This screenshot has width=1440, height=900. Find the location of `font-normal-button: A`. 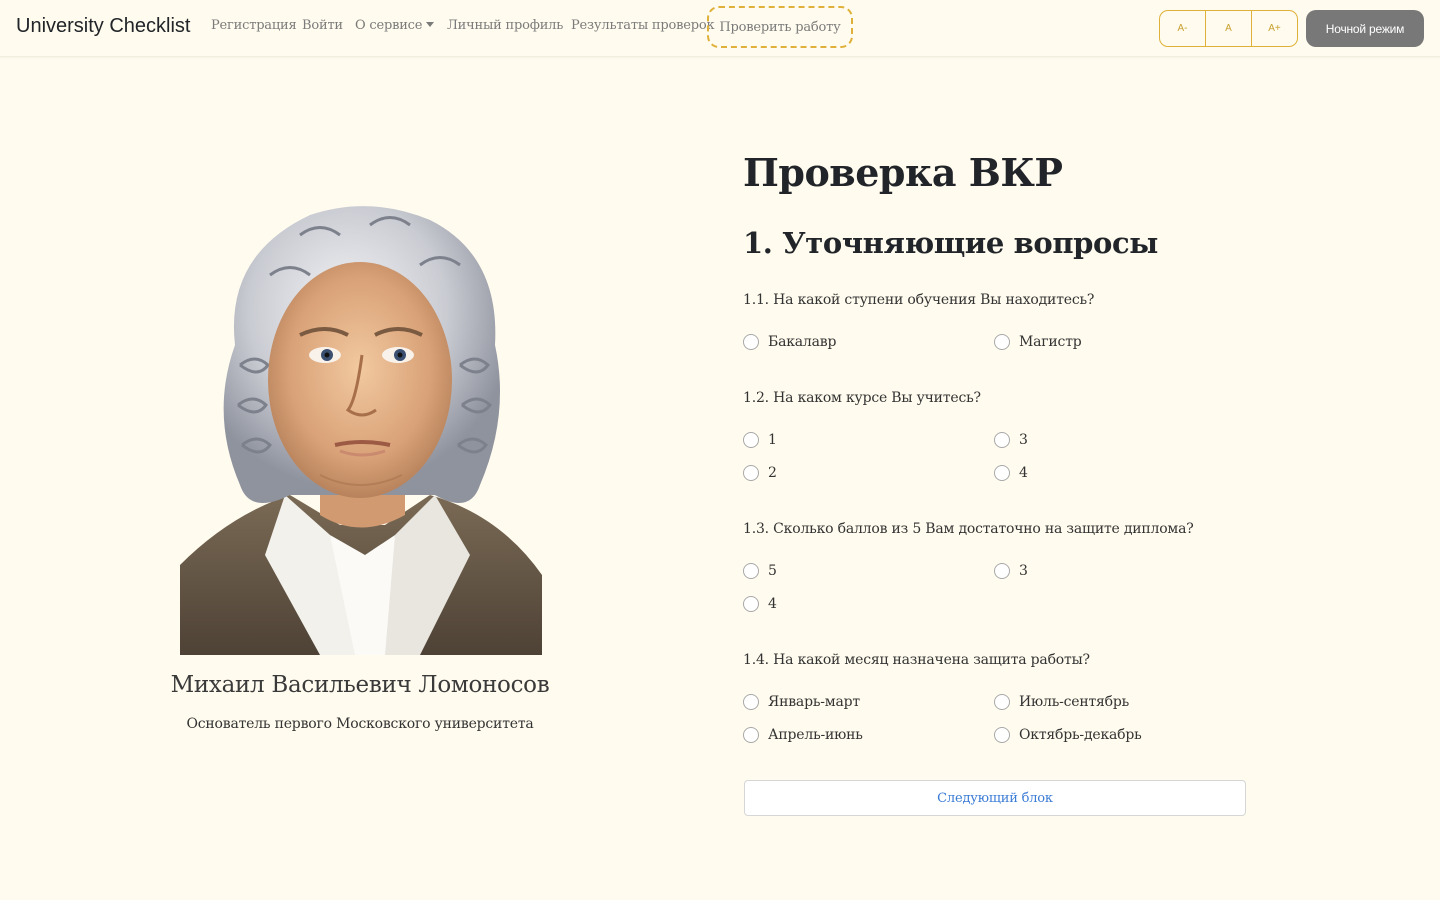

font-normal-button: A is located at coordinates (1229, 28).